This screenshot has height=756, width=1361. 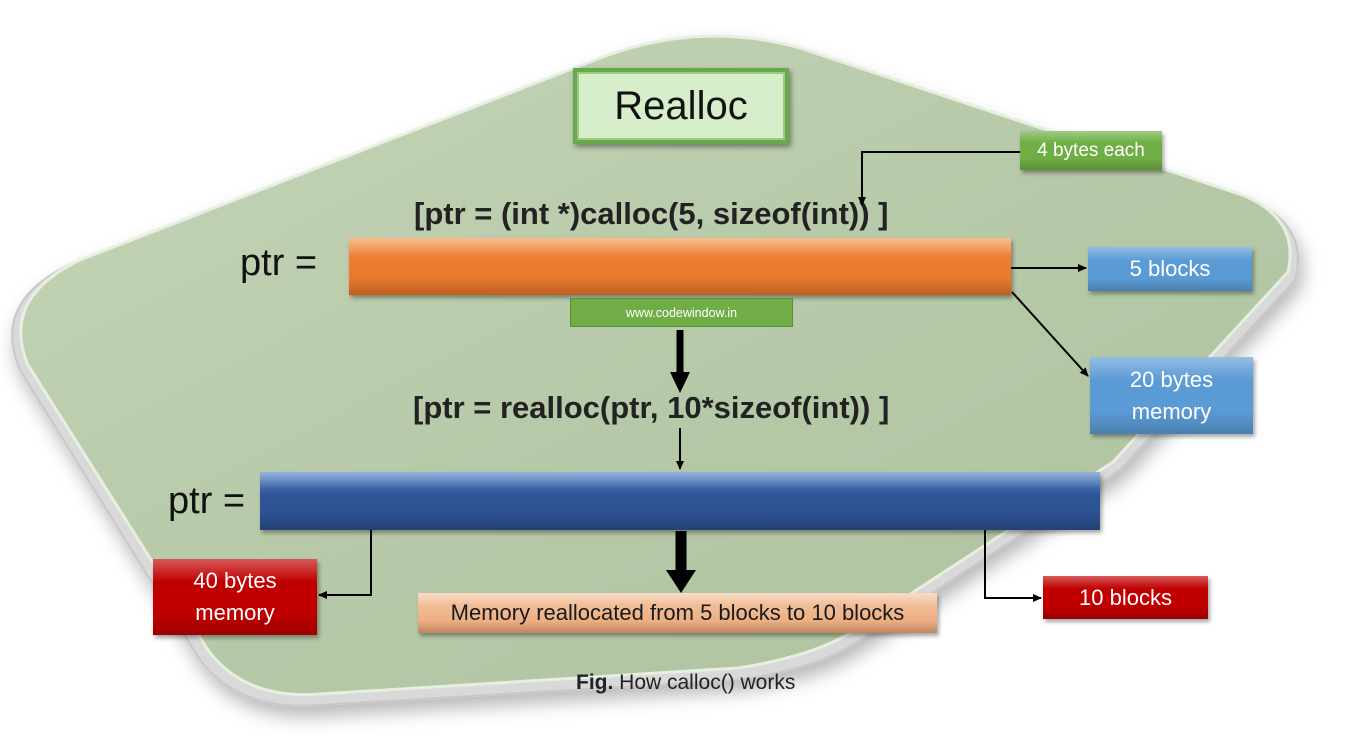 I want to click on forty-bytes-label-line2: memory, so click(x=235, y=612).